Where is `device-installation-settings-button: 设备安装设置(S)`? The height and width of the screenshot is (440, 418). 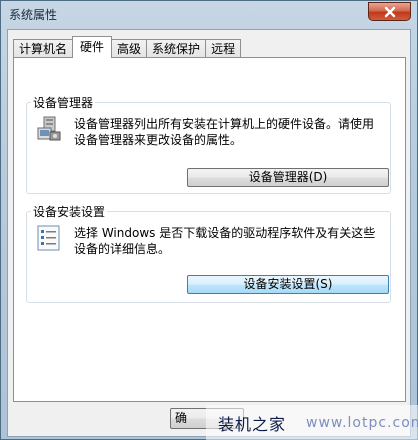
device-installation-settings-button: 设备安装设置(S) is located at coordinates (288, 284).